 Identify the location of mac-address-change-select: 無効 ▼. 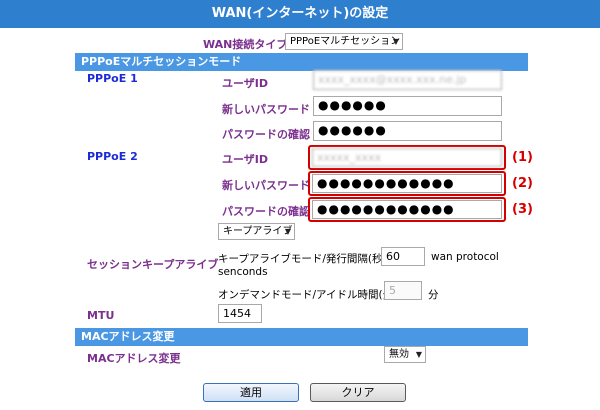
(405, 354).